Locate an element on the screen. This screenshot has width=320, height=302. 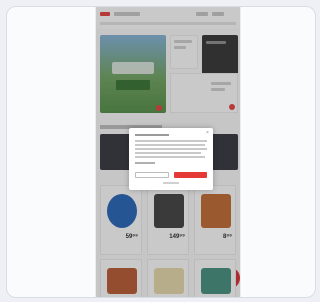
cookie-consent-dialog: × is located at coordinates (171, 159).